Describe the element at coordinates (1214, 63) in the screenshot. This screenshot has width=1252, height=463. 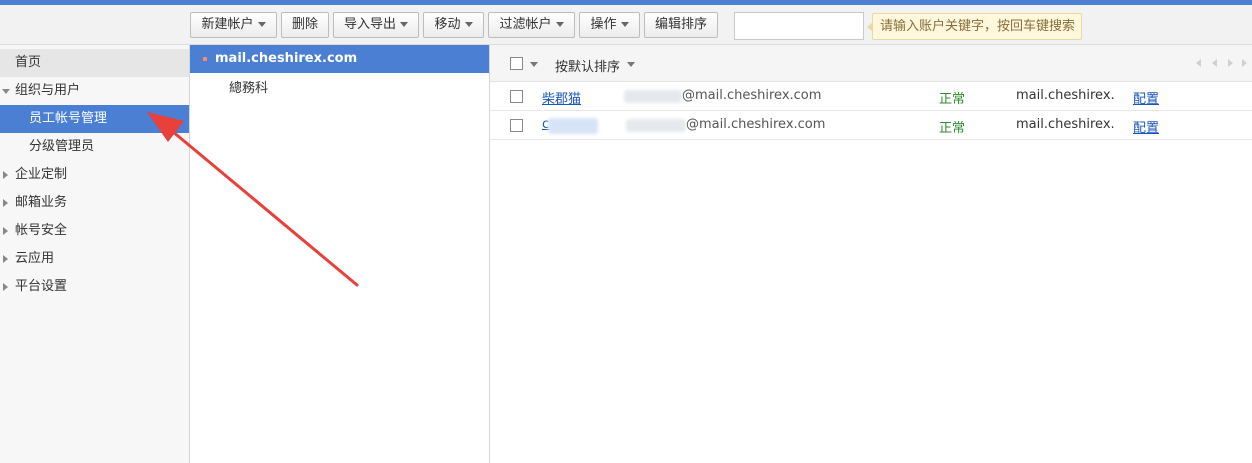
I see `prev-page-icon` at that location.